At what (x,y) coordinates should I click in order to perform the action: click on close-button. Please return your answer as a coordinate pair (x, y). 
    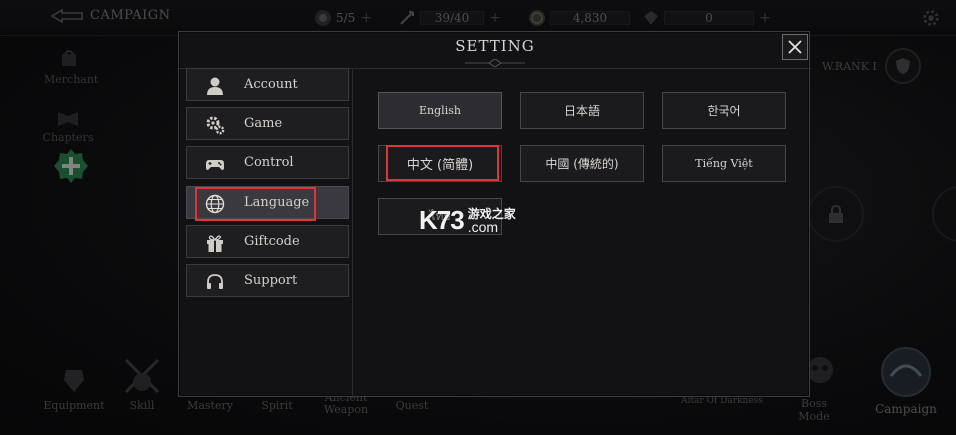
    Looking at the image, I should click on (795, 47).